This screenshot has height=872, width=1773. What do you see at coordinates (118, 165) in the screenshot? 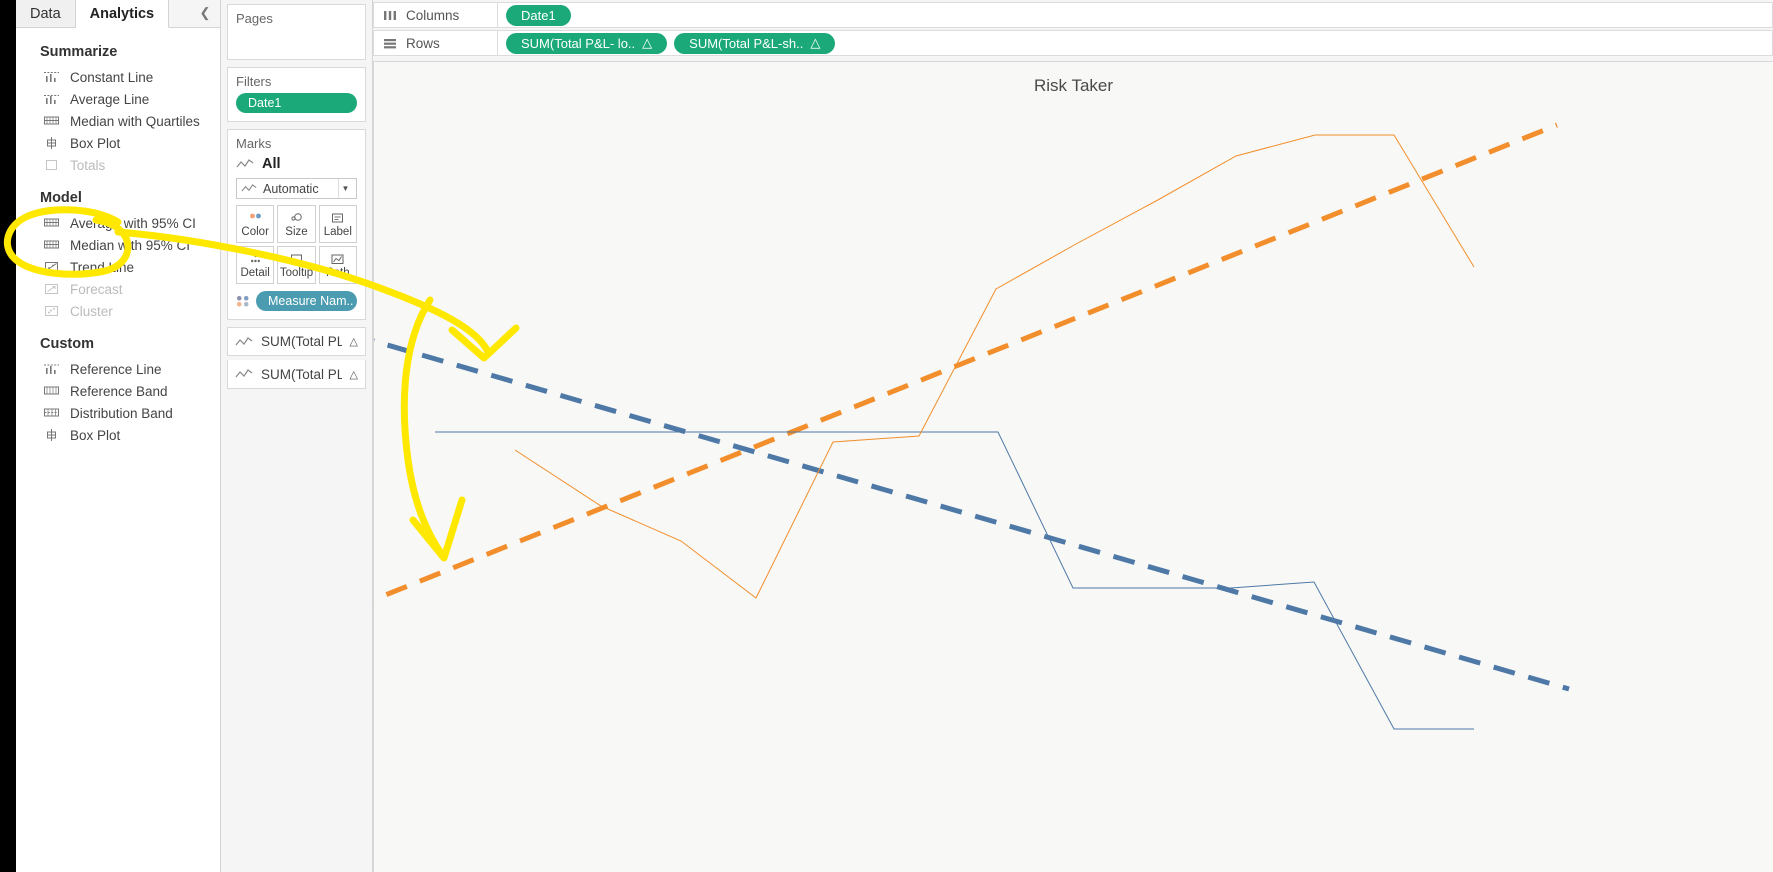
I see `analytics-item-totals: Totals` at bounding box center [118, 165].